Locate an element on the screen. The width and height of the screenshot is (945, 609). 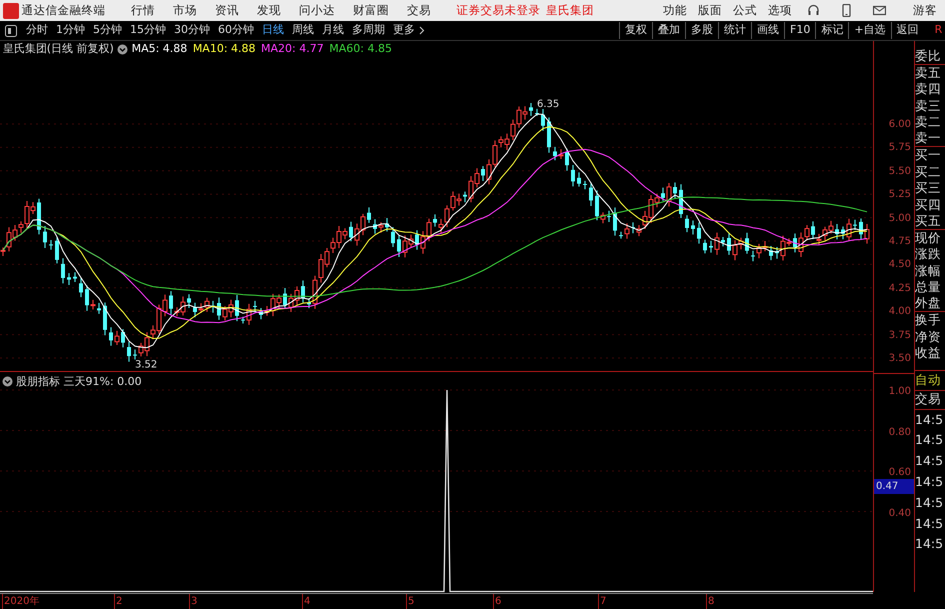
quote-label: 卖三 is located at coordinates (928, 106).